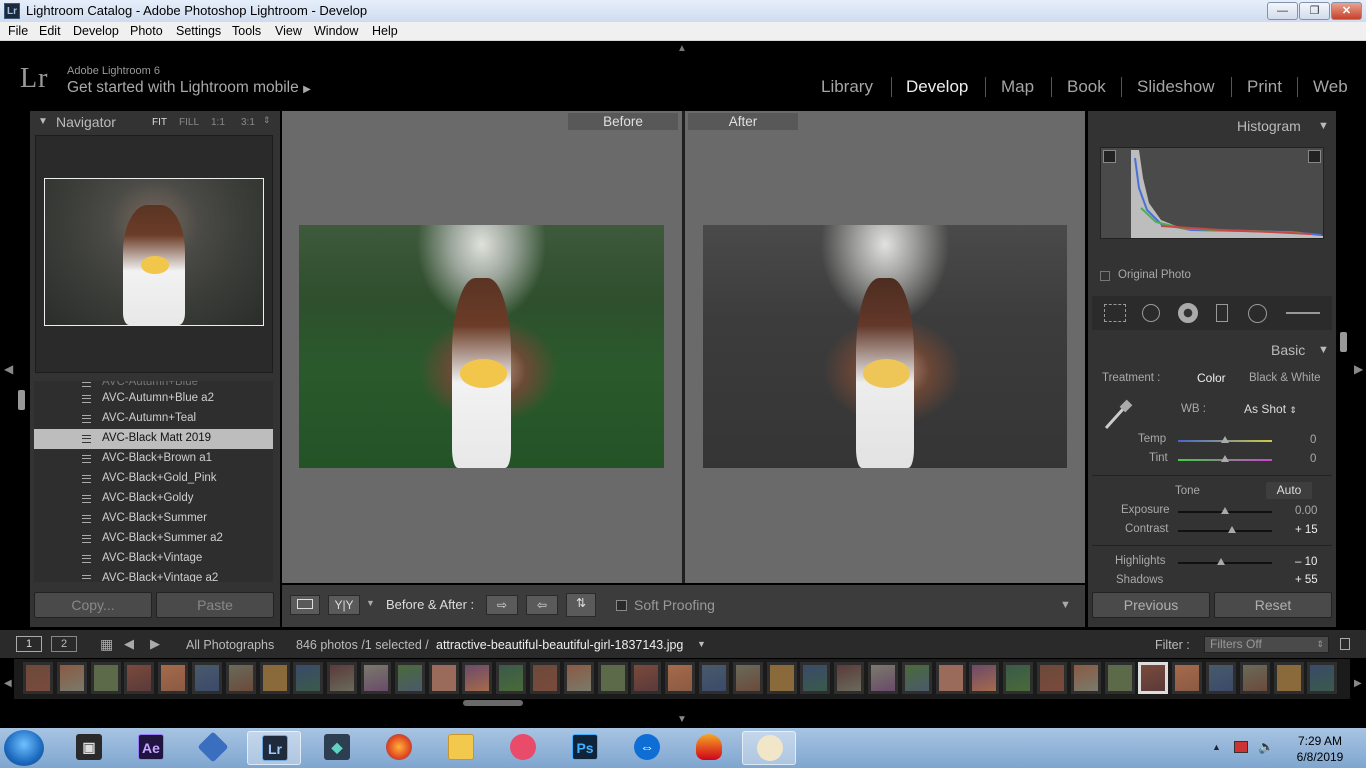 The width and height of the screenshot is (1366, 768). Describe the element at coordinates (1330, 87) in the screenshot. I see `module-web: Web` at that location.